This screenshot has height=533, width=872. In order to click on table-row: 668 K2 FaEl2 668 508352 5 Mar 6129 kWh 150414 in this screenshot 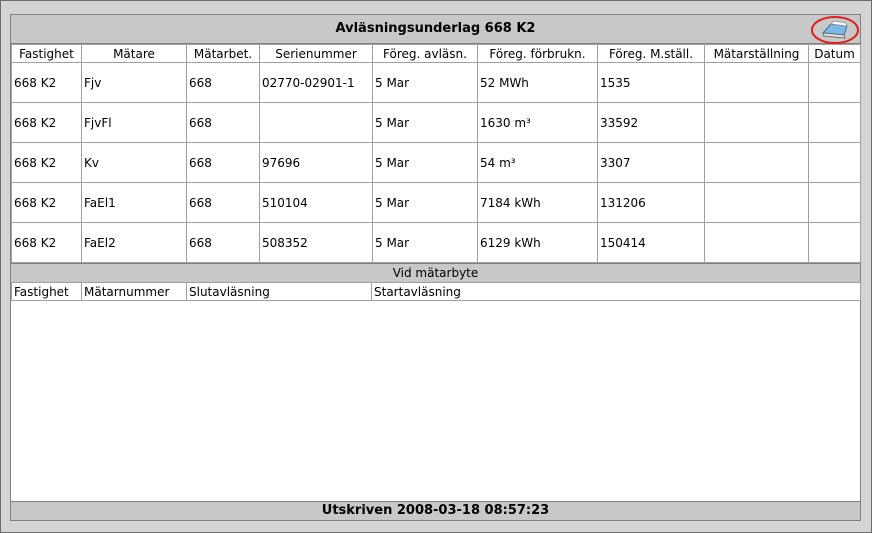, I will do `click(436, 242)`.